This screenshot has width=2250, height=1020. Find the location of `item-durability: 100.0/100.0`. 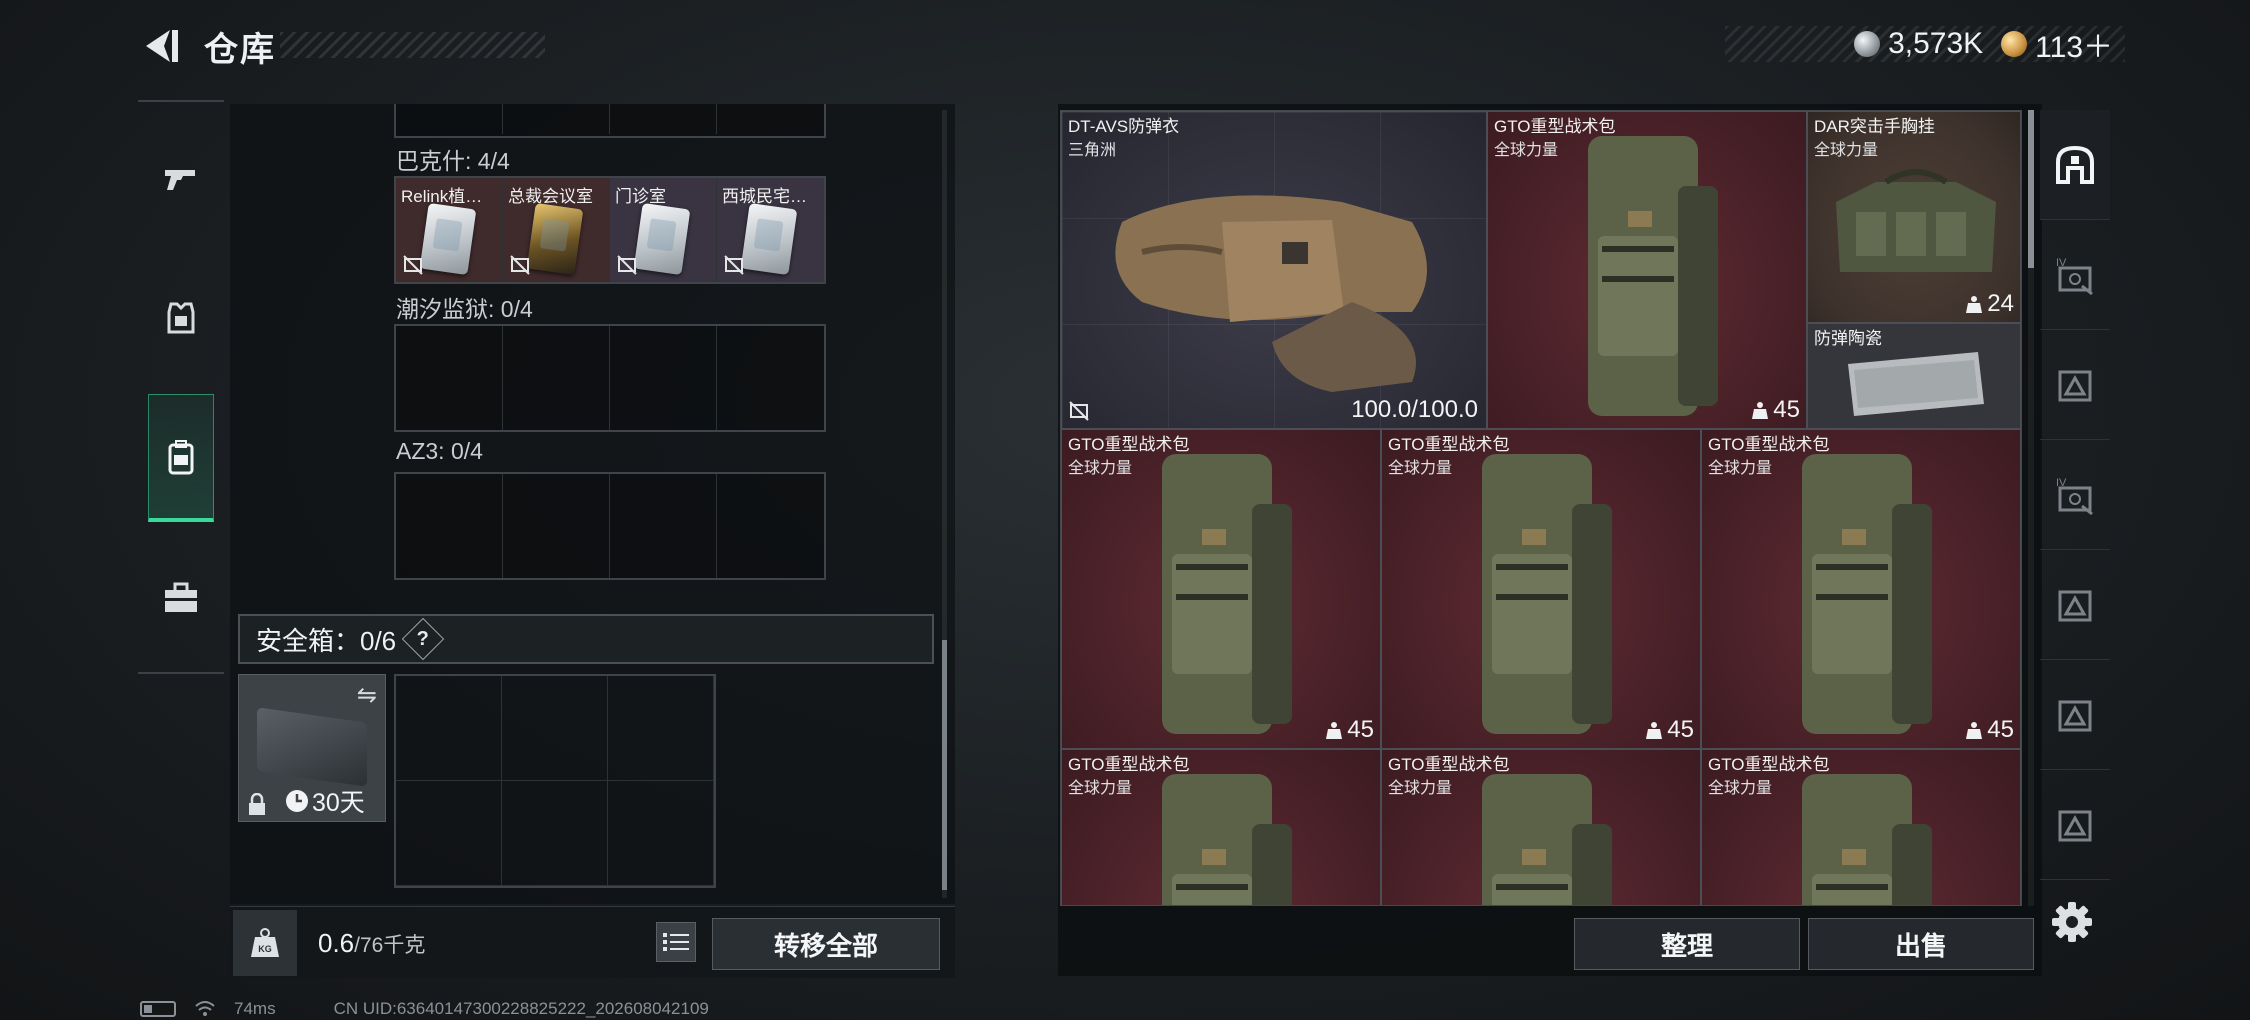

item-durability: 100.0/100.0 is located at coordinates (1414, 409).